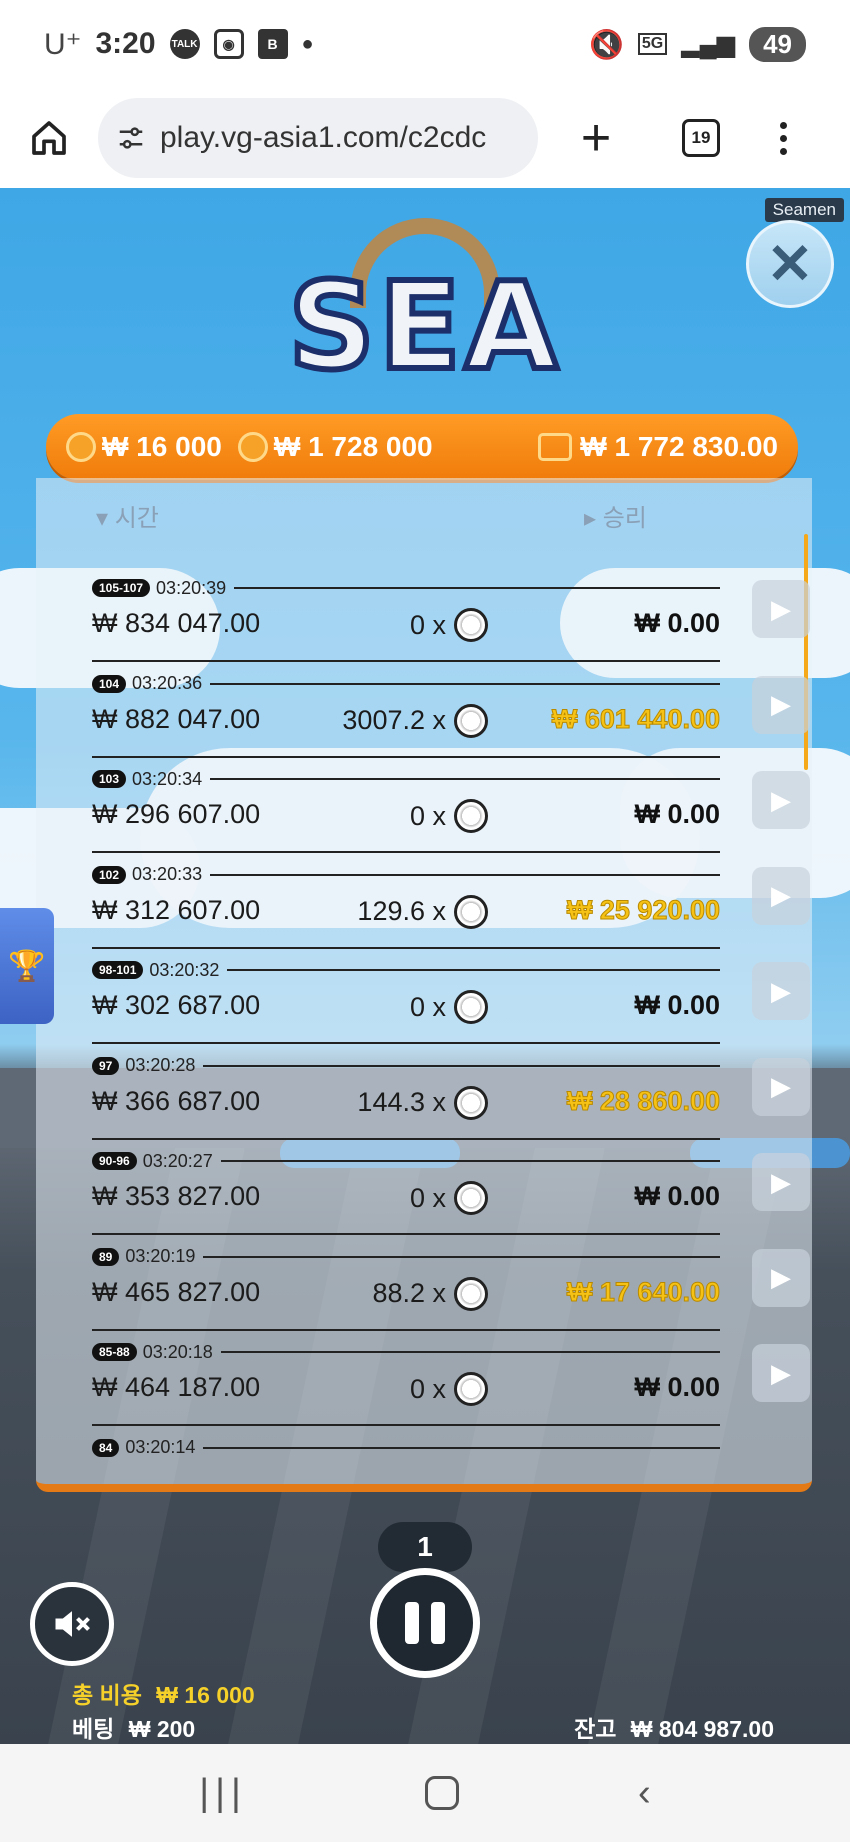 This screenshot has width=850, height=1842. Describe the element at coordinates (131, 138) in the screenshot. I see `tune-icon` at that location.